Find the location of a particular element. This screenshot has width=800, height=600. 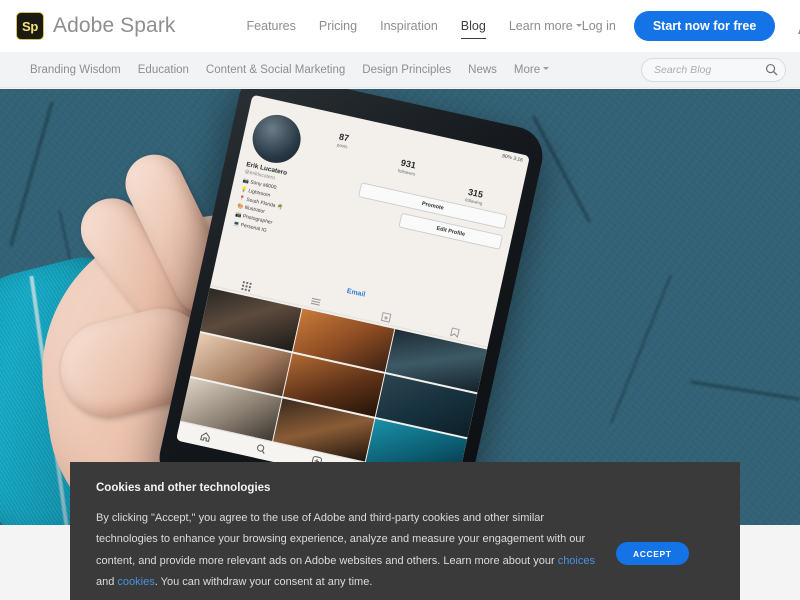

stat-posts-label: posts is located at coordinates (342, 146).